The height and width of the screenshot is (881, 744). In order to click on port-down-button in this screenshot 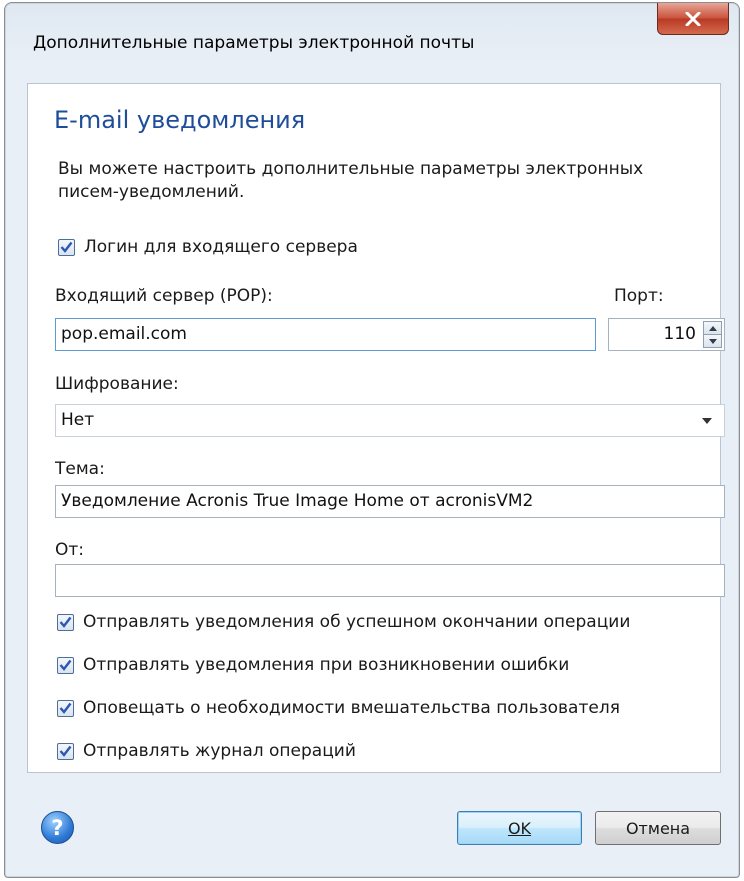, I will do `click(712, 341)`.